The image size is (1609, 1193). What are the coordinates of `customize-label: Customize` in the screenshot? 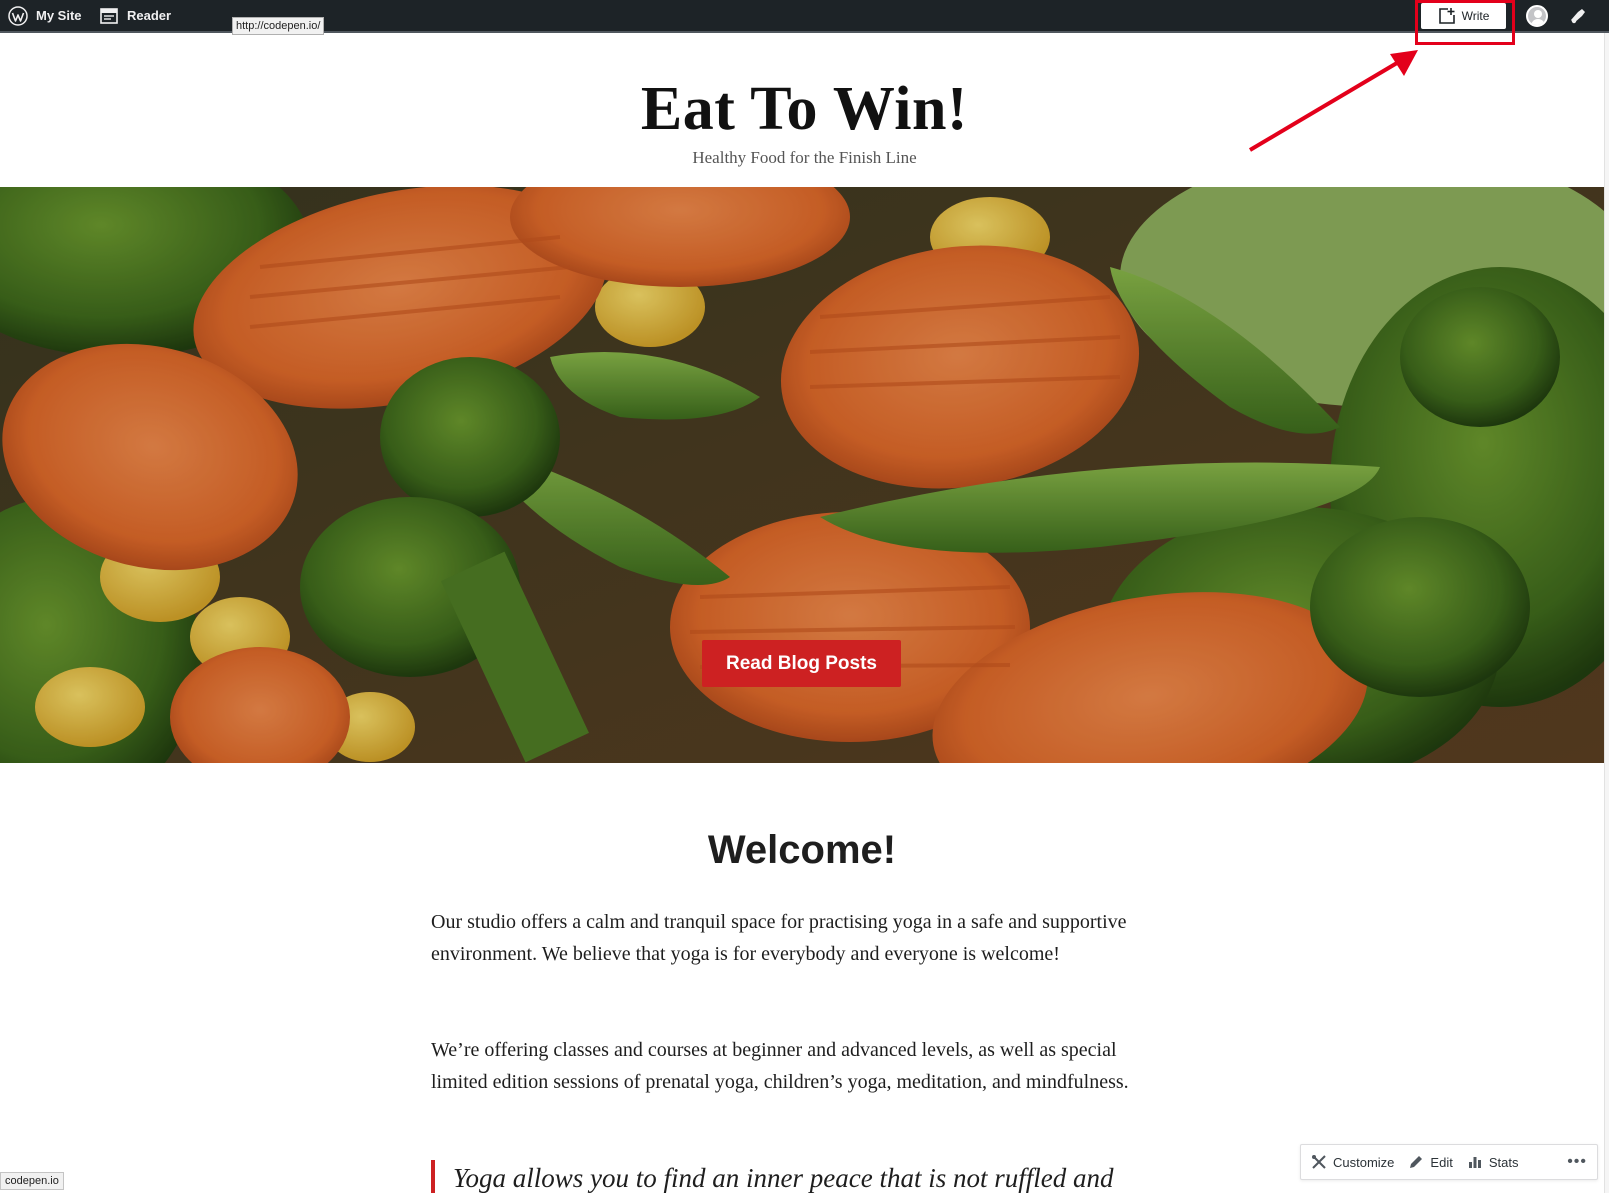 It's located at (1364, 1162).